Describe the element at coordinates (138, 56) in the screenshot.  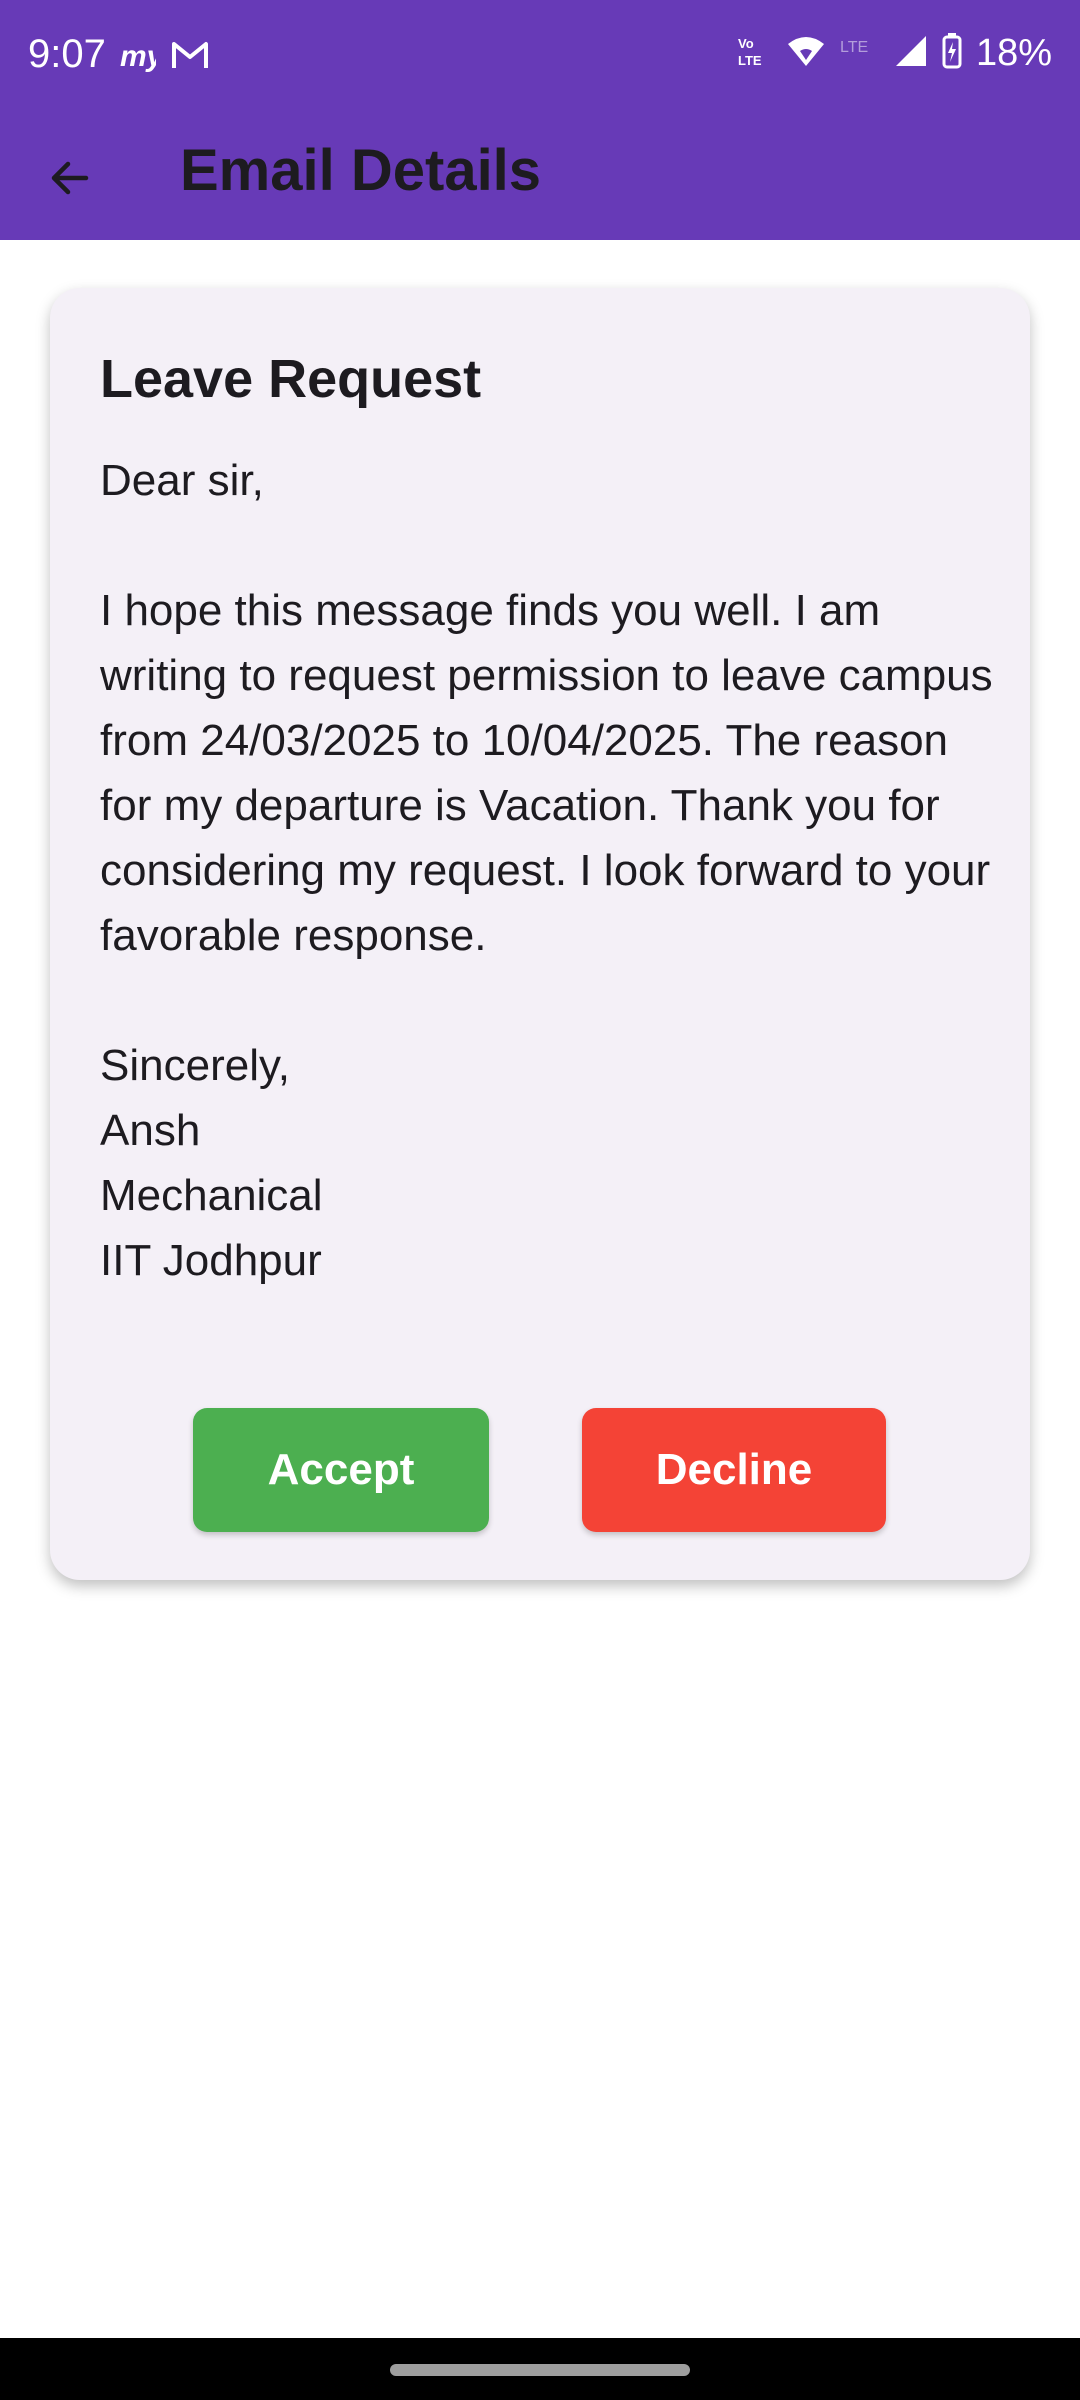
I see `svg-text: my` at that location.